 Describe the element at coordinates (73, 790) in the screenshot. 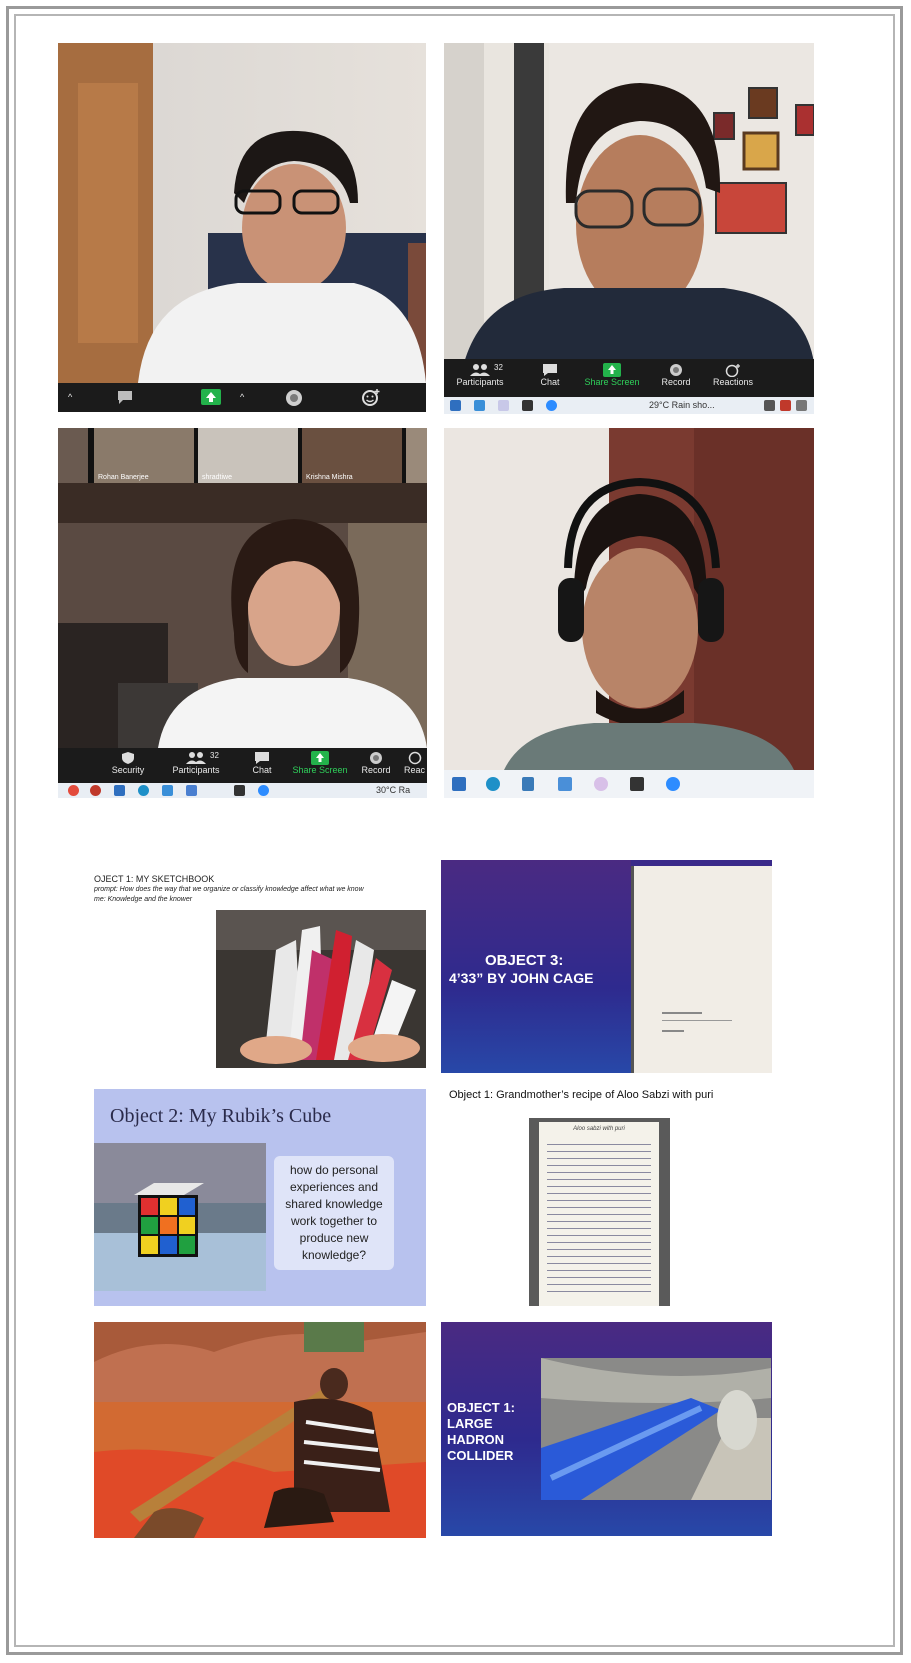

I see `chrome-icon` at that location.